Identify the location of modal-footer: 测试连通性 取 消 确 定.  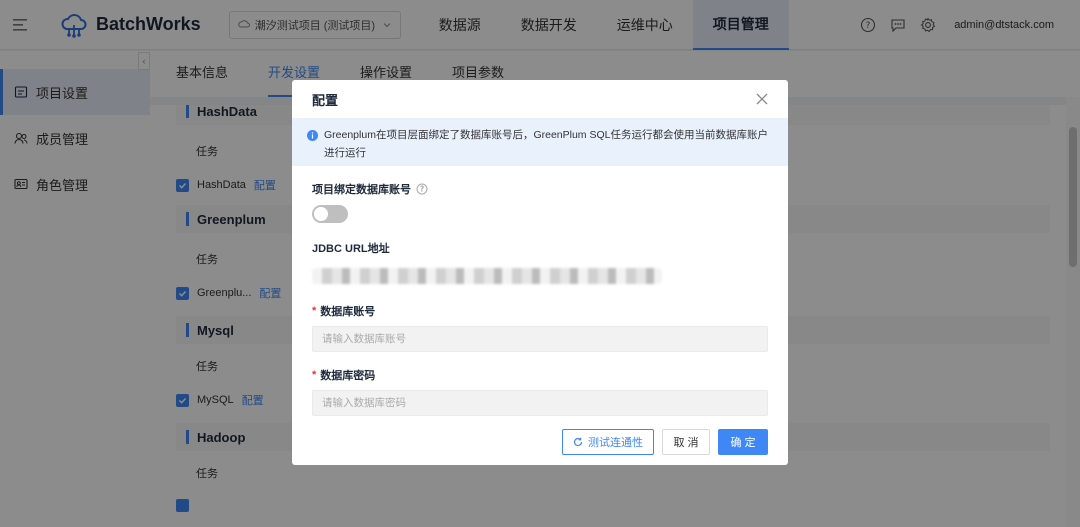
(661, 442).